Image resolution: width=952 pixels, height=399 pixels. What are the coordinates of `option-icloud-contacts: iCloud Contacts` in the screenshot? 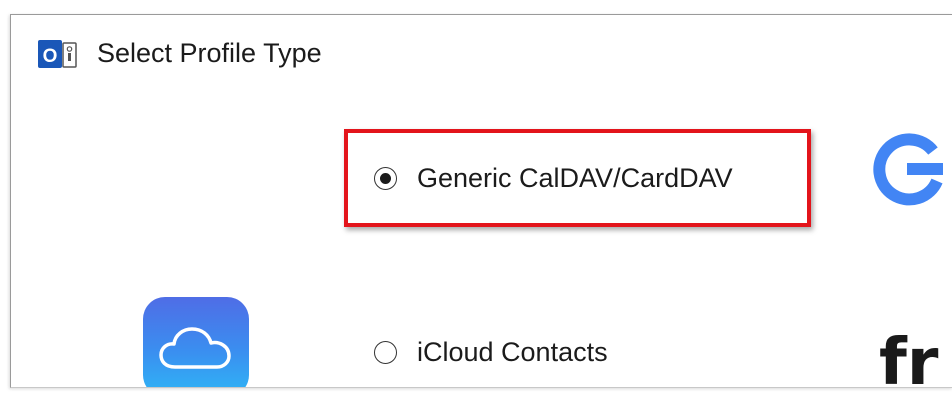 It's located at (491, 352).